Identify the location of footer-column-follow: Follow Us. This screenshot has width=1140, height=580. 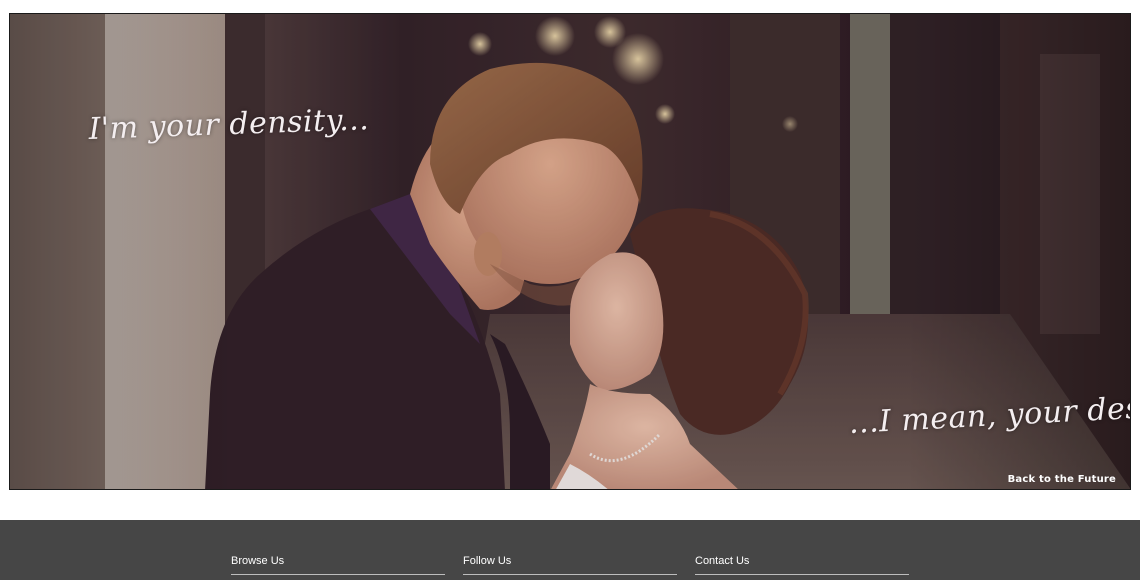
(570, 564).